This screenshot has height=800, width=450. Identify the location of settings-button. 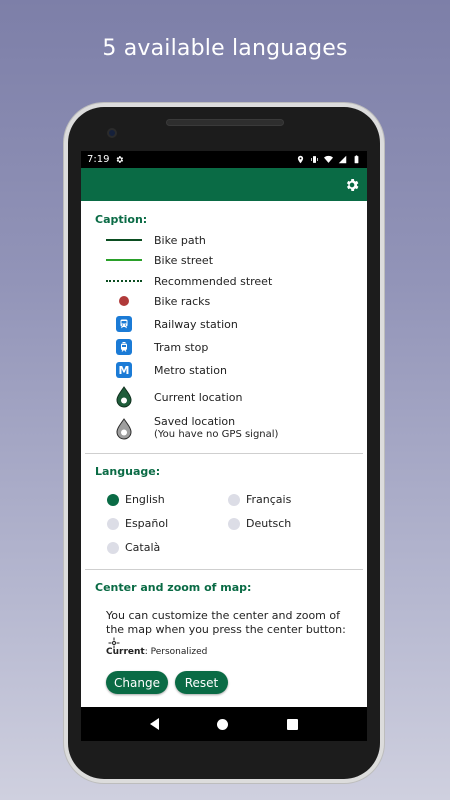
(352, 185).